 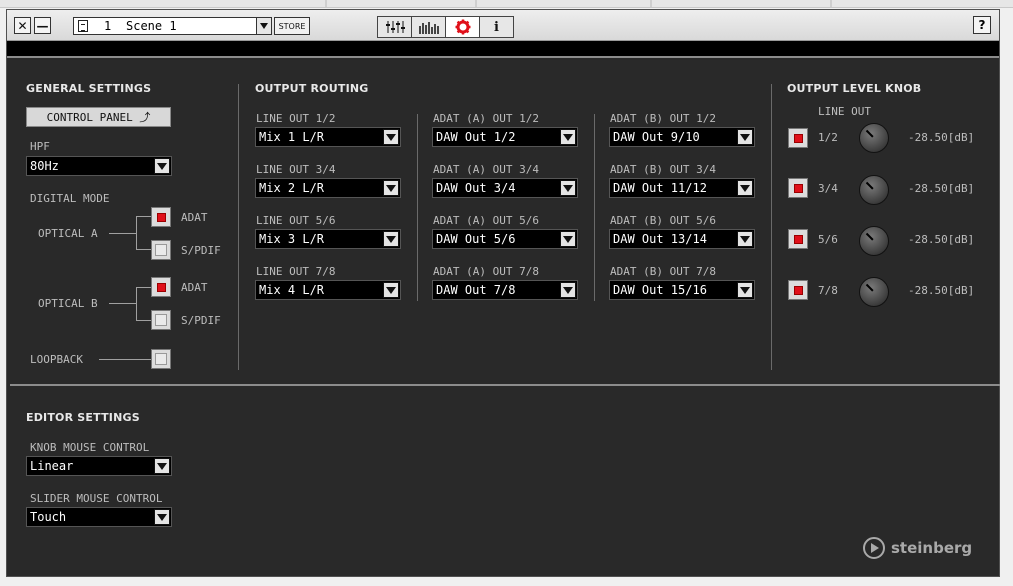 What do you see at coordinates (22, 25) in the screenshot?
I see `close-button: ✕` at bounding box center [22, 25].